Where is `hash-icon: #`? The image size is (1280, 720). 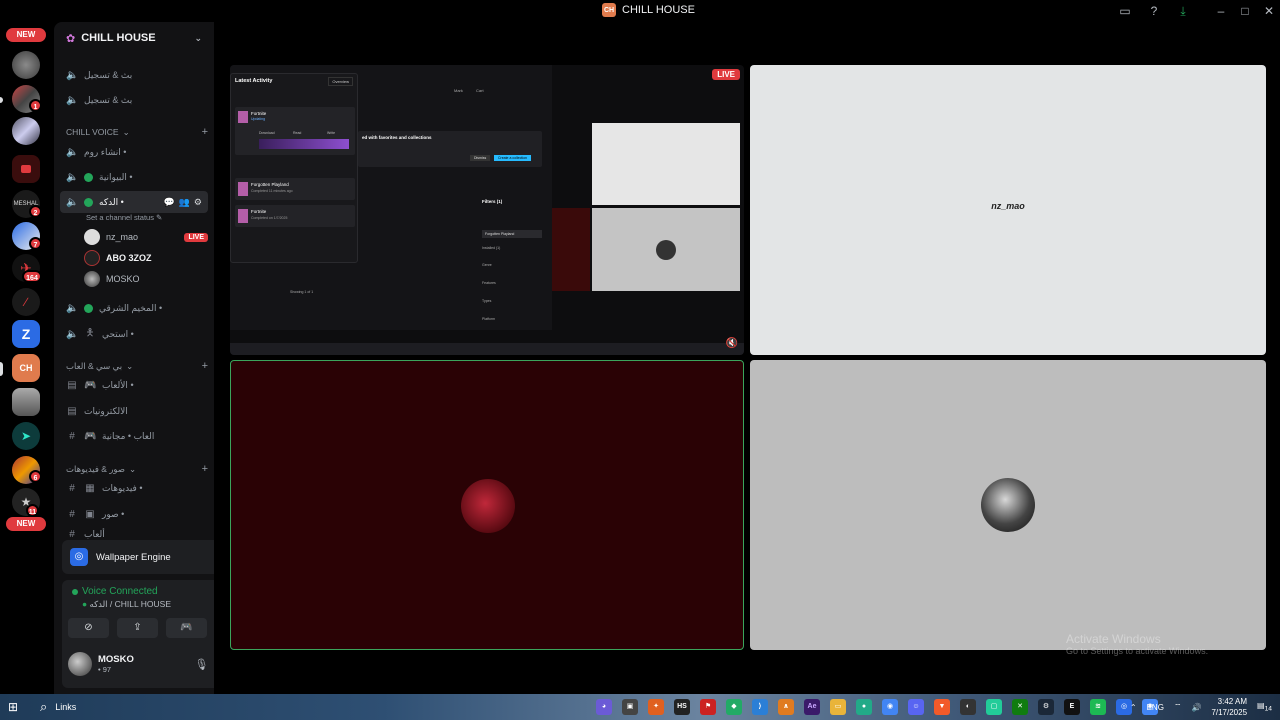 hash-icon: # is located at coordinates (72, 488).